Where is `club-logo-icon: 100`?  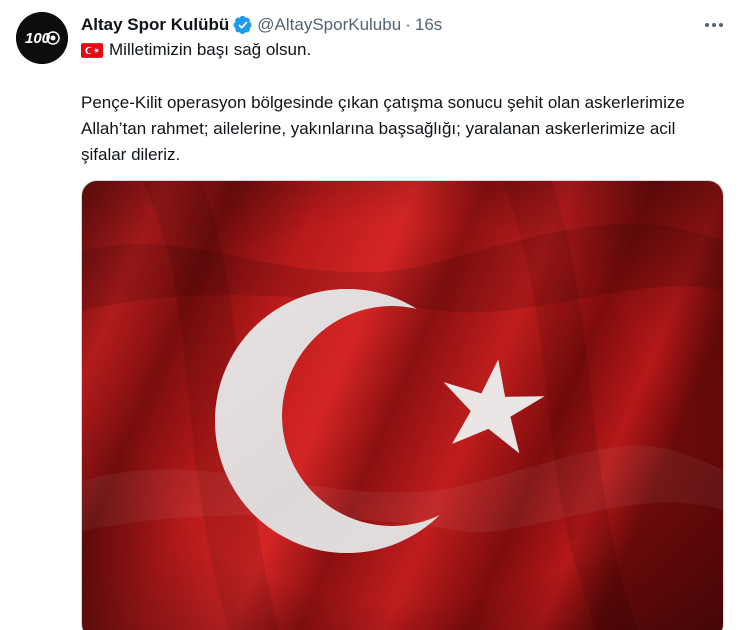
club-logo-icon: 100 is located at coordinates (42, 38).